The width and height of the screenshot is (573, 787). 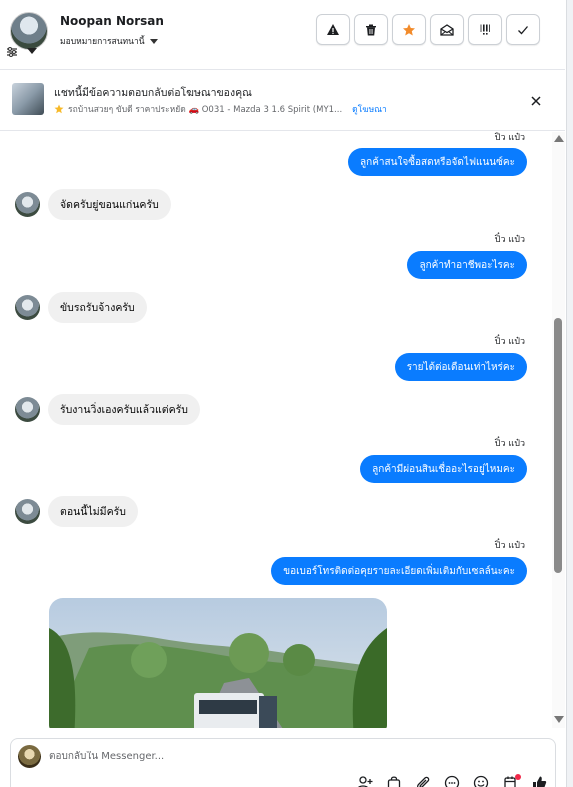 I want to click on check-icon, so click(x=523, y=29).